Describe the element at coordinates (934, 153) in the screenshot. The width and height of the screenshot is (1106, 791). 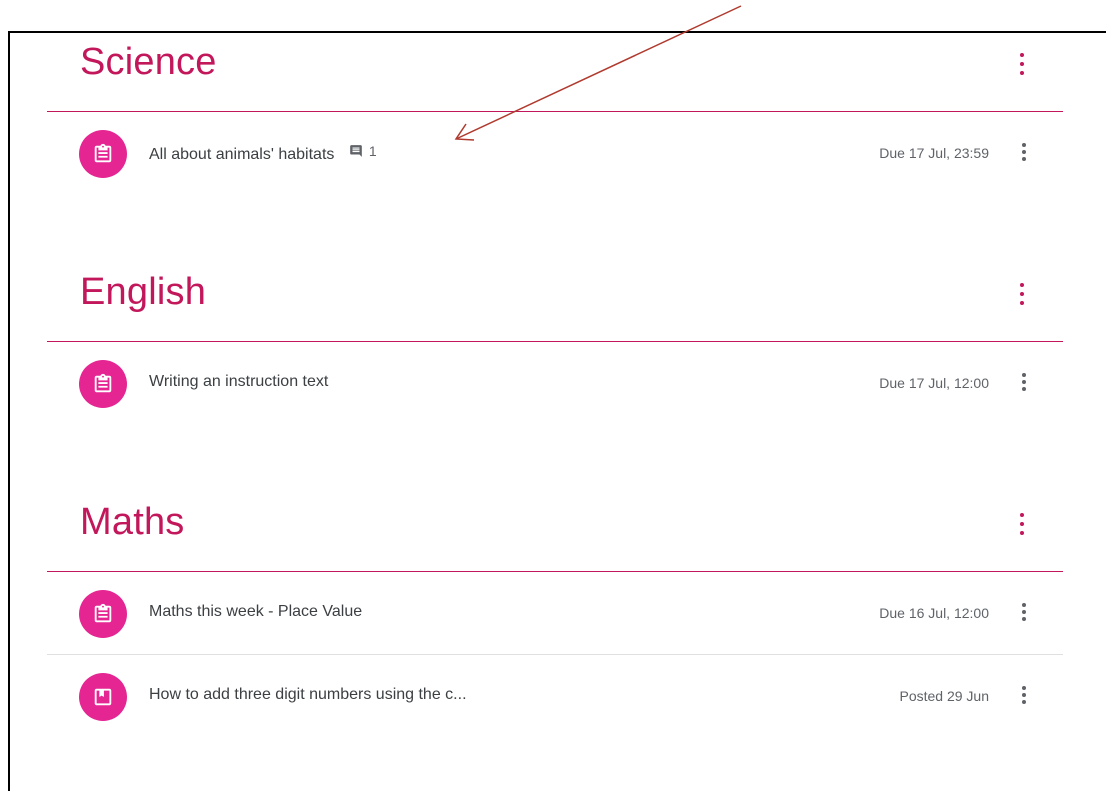
I see `item-due-date: Due 17 Jul, 23:59` at that location.